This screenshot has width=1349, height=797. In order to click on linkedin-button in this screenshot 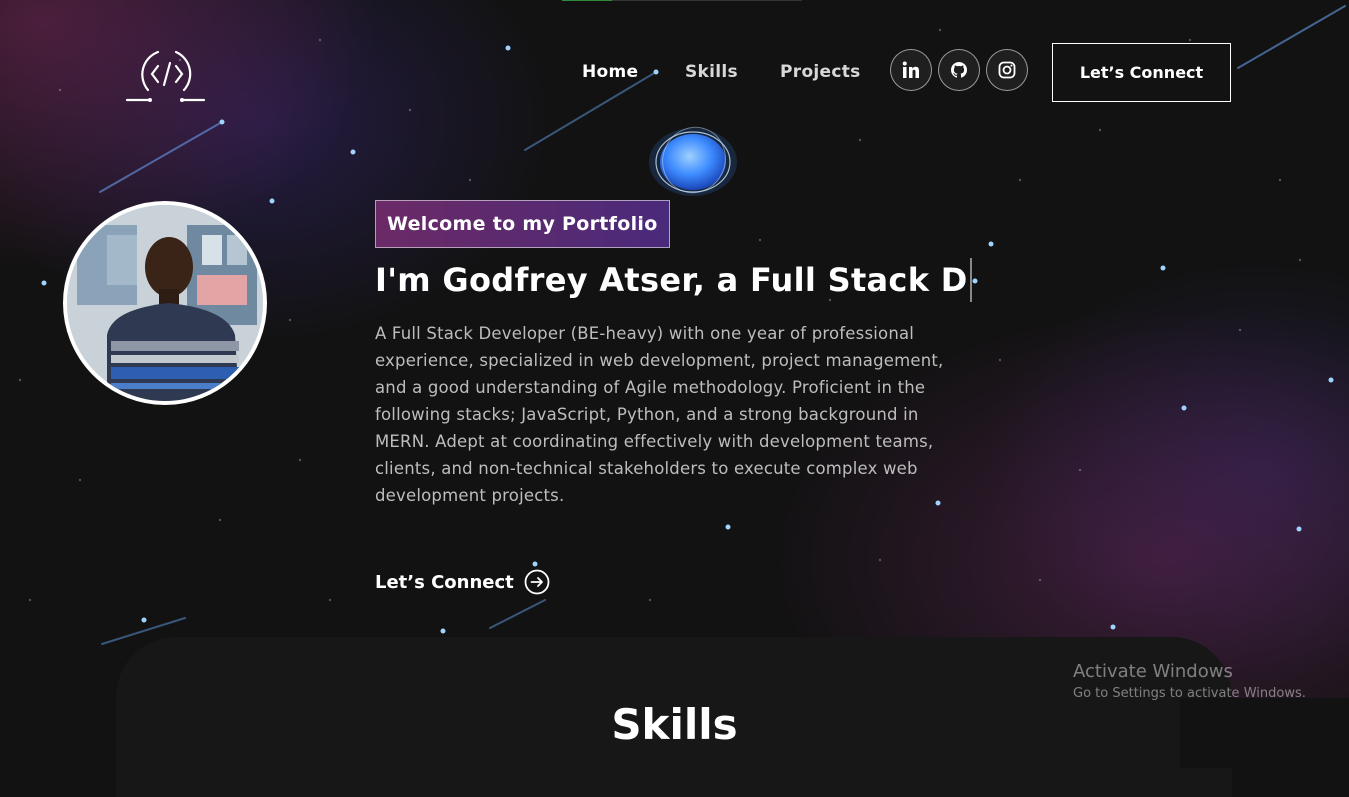, I will do `click(911, 70)`.